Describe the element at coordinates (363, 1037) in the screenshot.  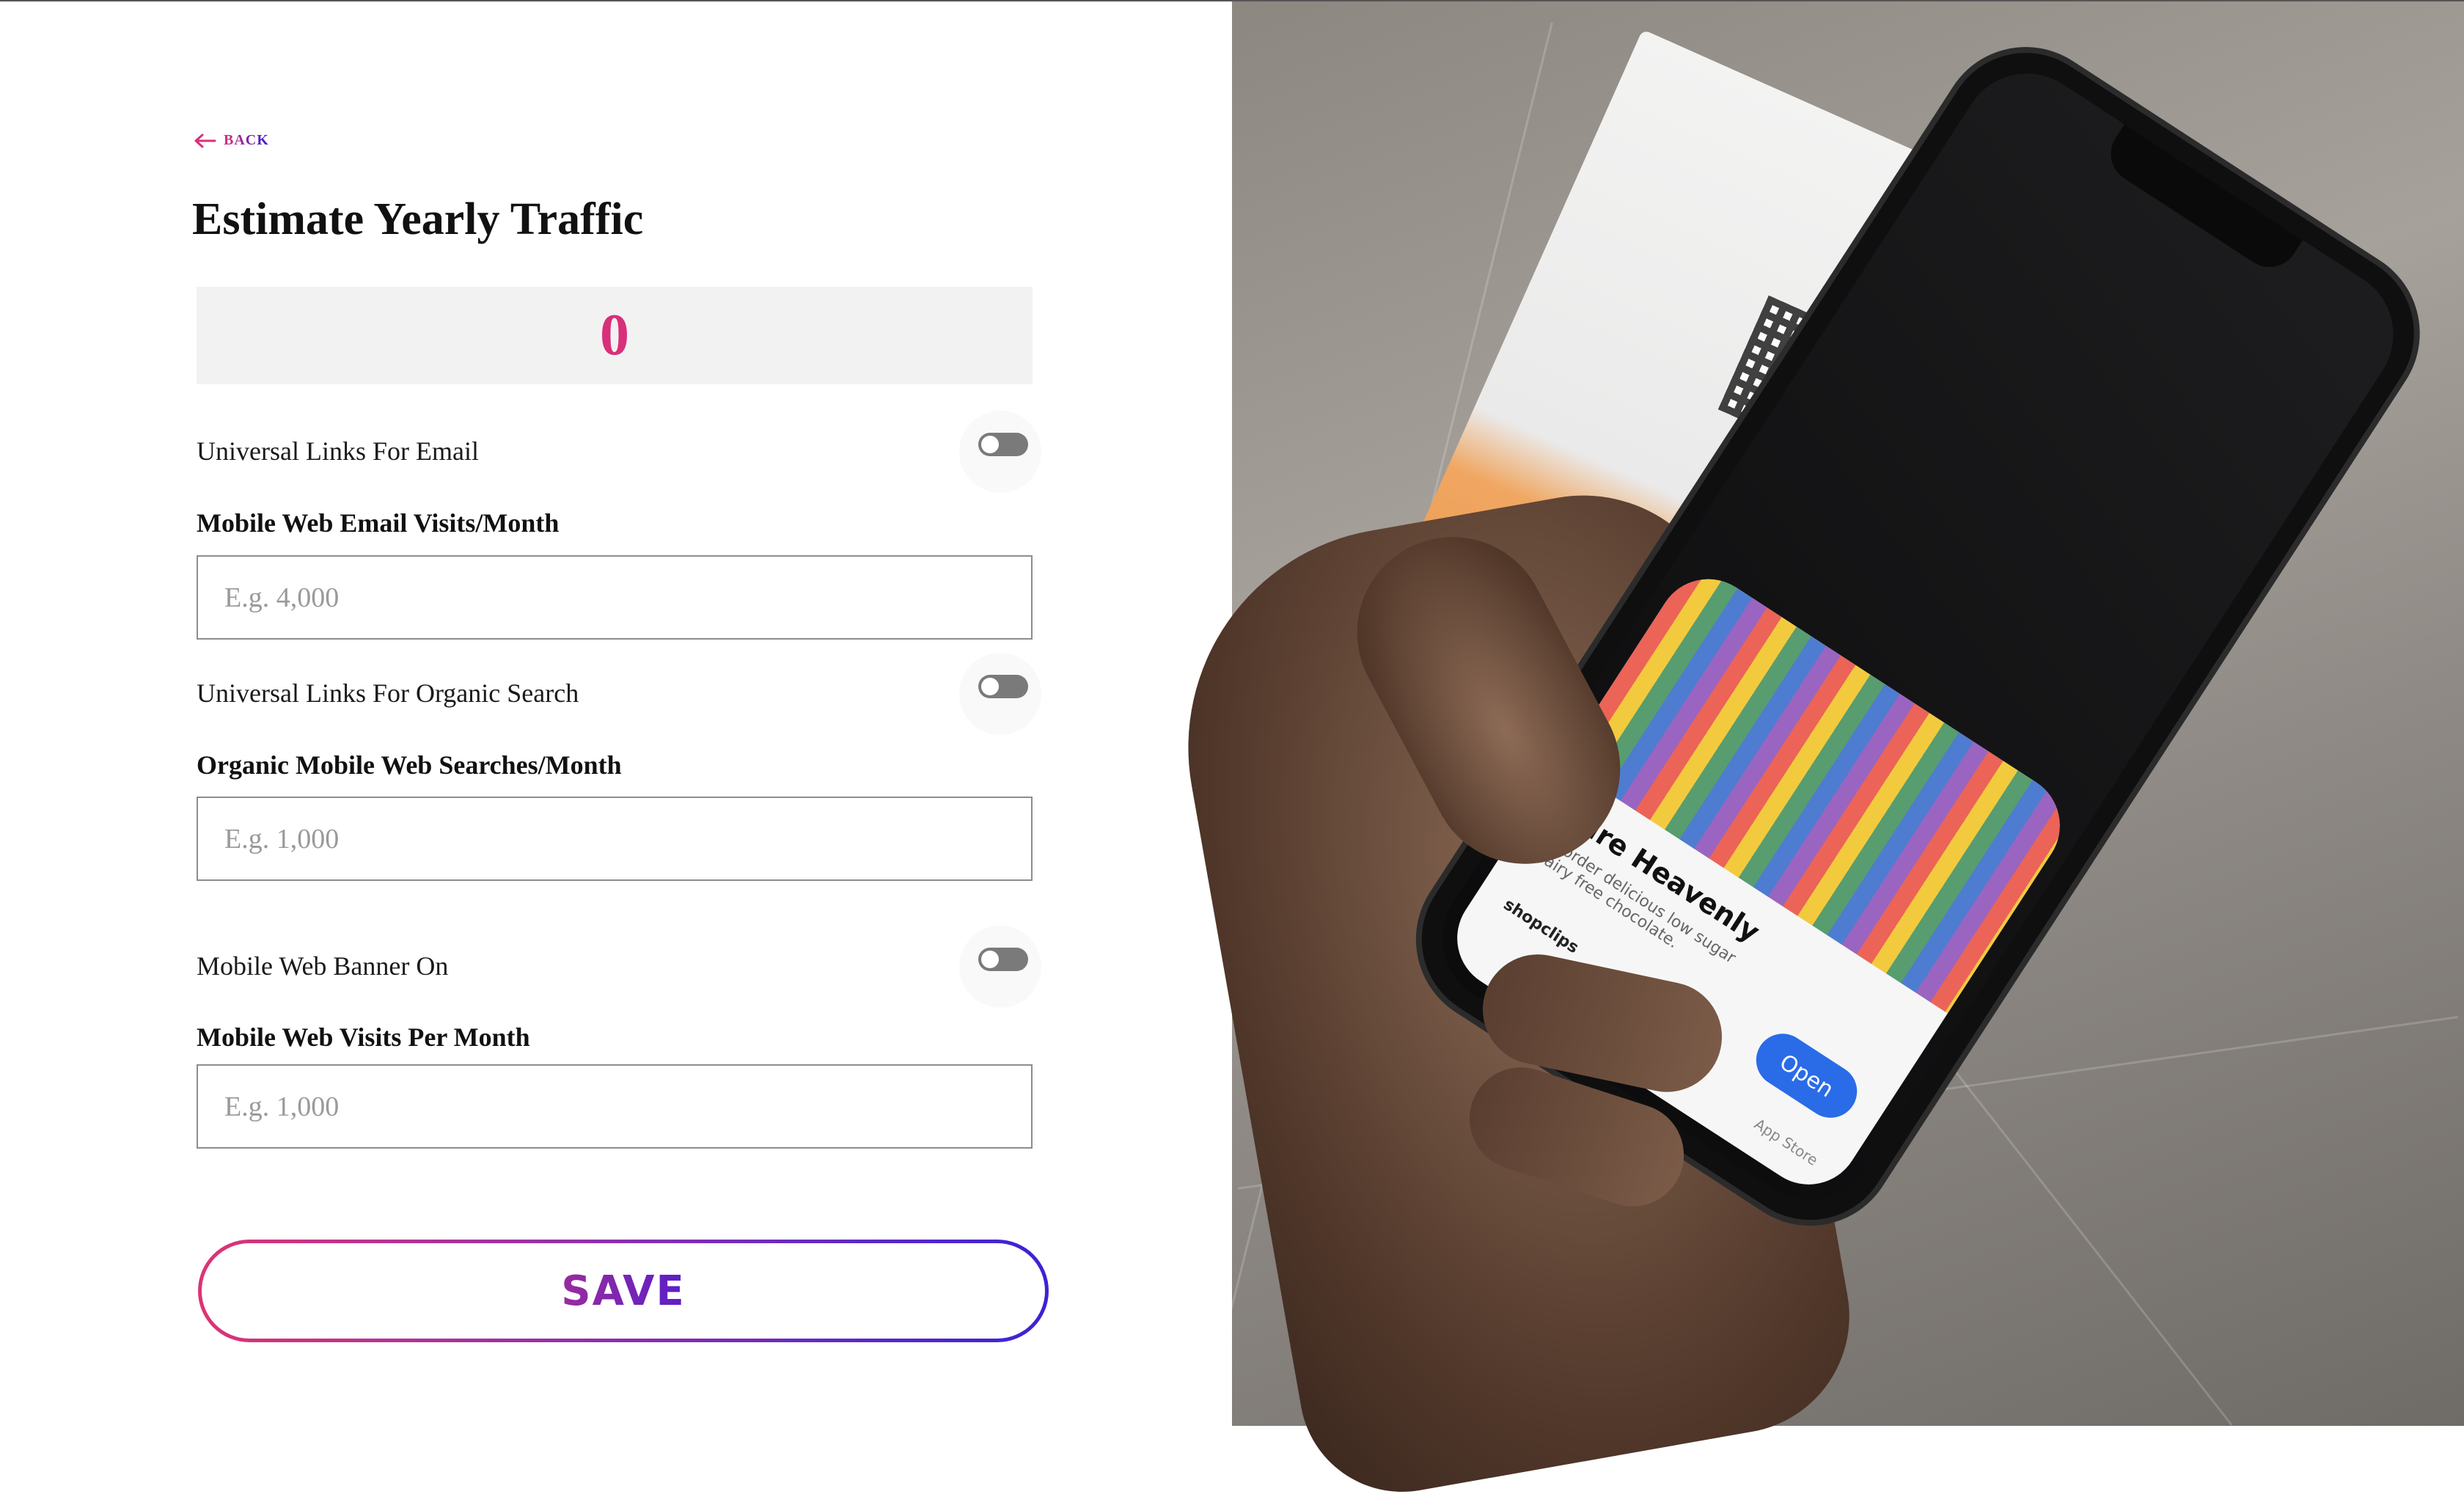
I see `web-visits-label: Mobile Web Visits Per Month` at that location.